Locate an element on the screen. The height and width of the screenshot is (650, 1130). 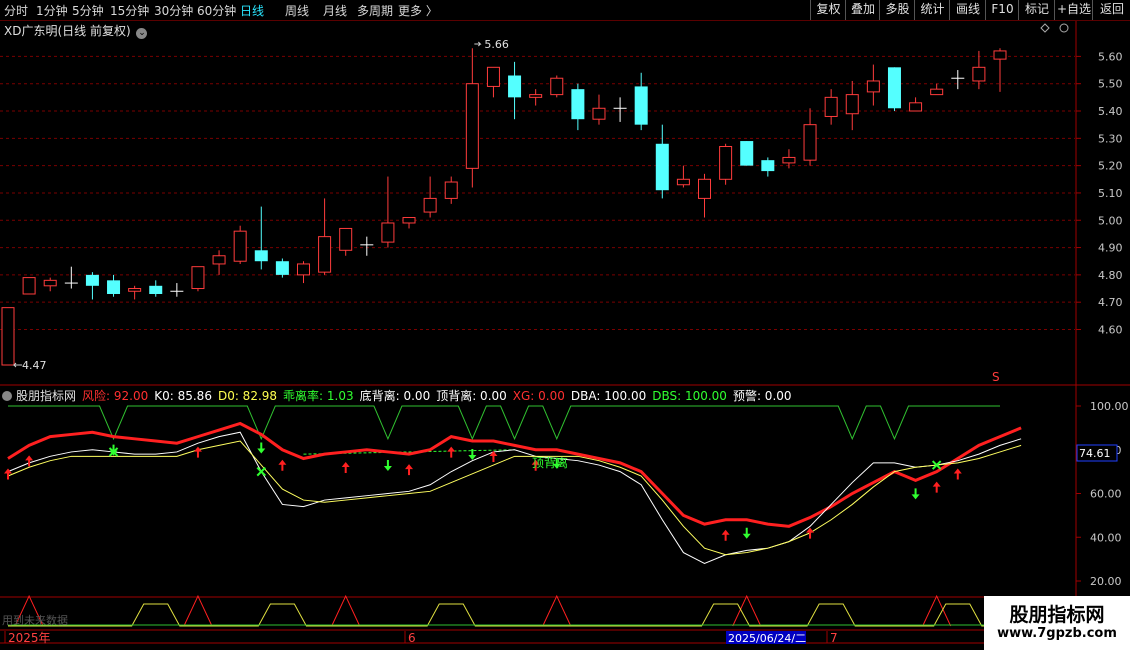
low-marker-arrow is located at coordinates (17, 365).